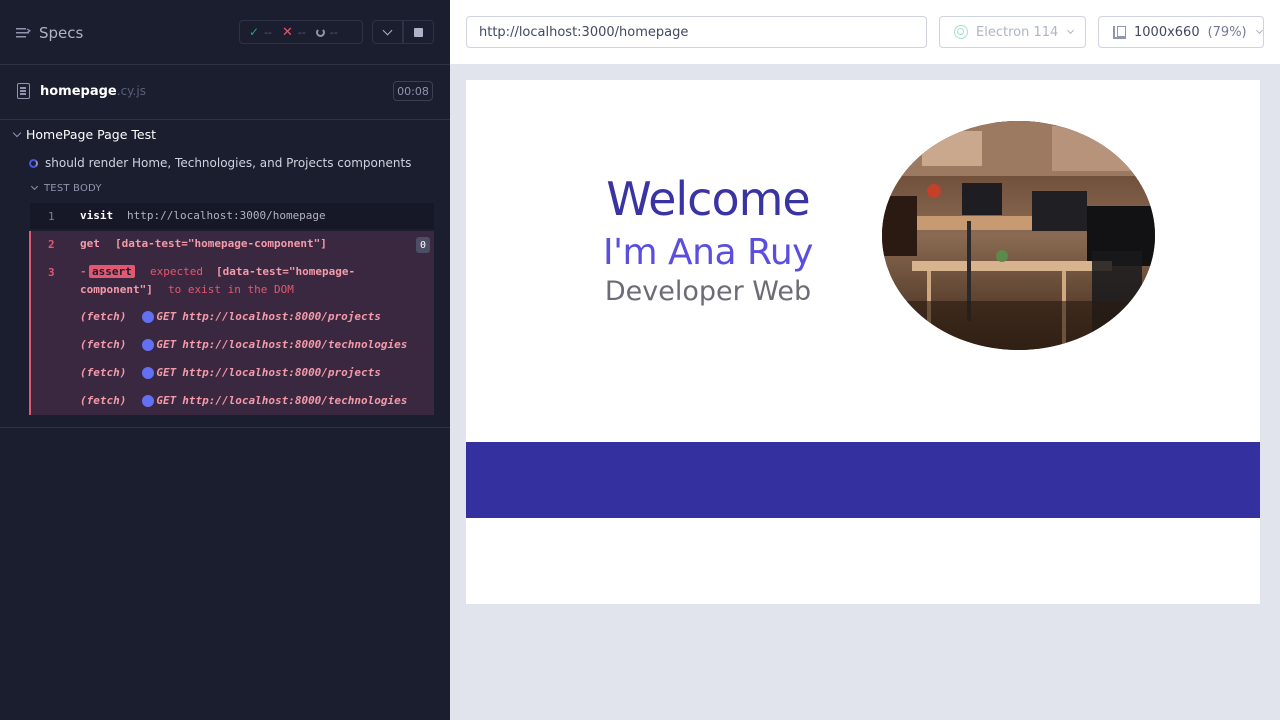 This screenshot has height=720, width=1280. What do you see at coordinates (696, 32) in the screenshot?
I see `url-bar: http://localhost:3000/homepage` at bounding box center [696, 32].